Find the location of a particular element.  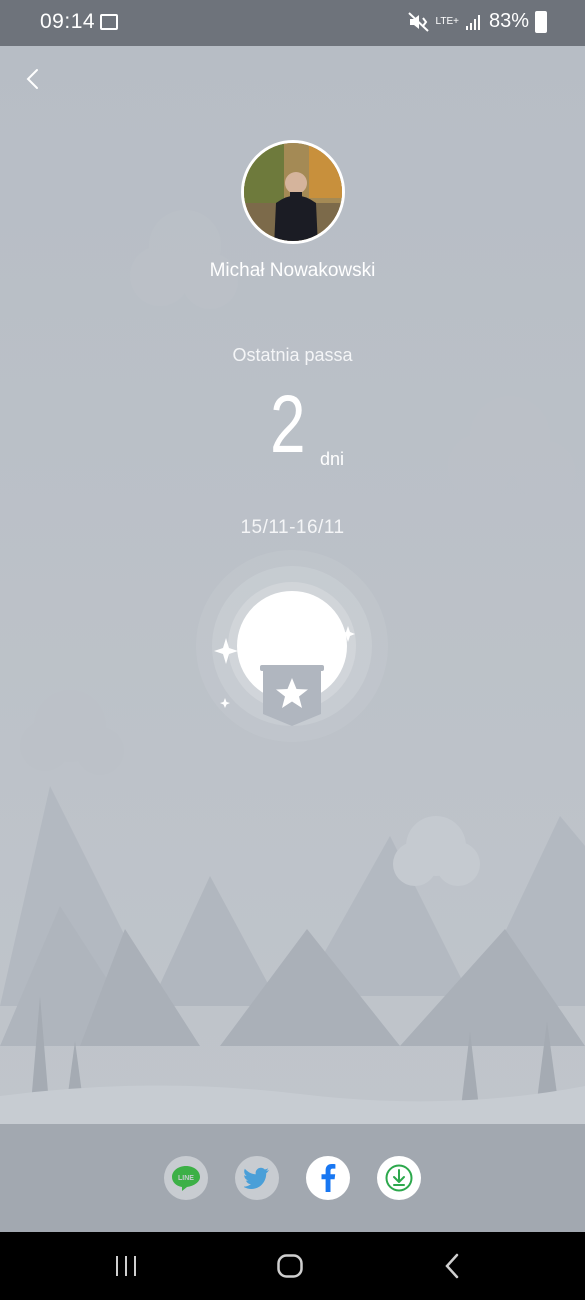

chevron-left-icon is located at coordinates (33, 79).